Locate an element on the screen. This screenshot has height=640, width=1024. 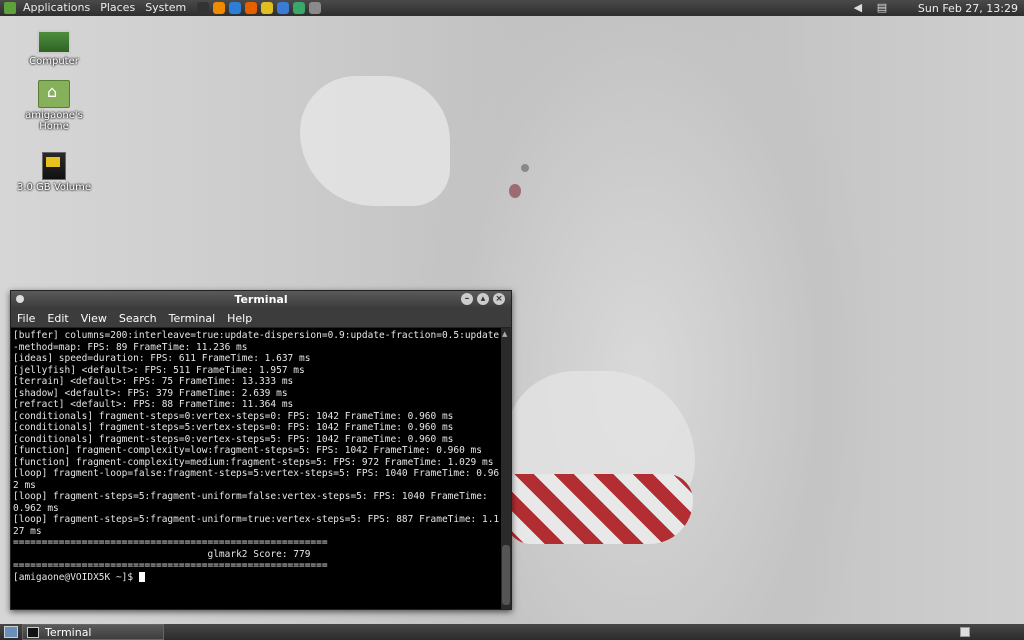
window-controls: – ▴ × is located at coordinates (481, 299).